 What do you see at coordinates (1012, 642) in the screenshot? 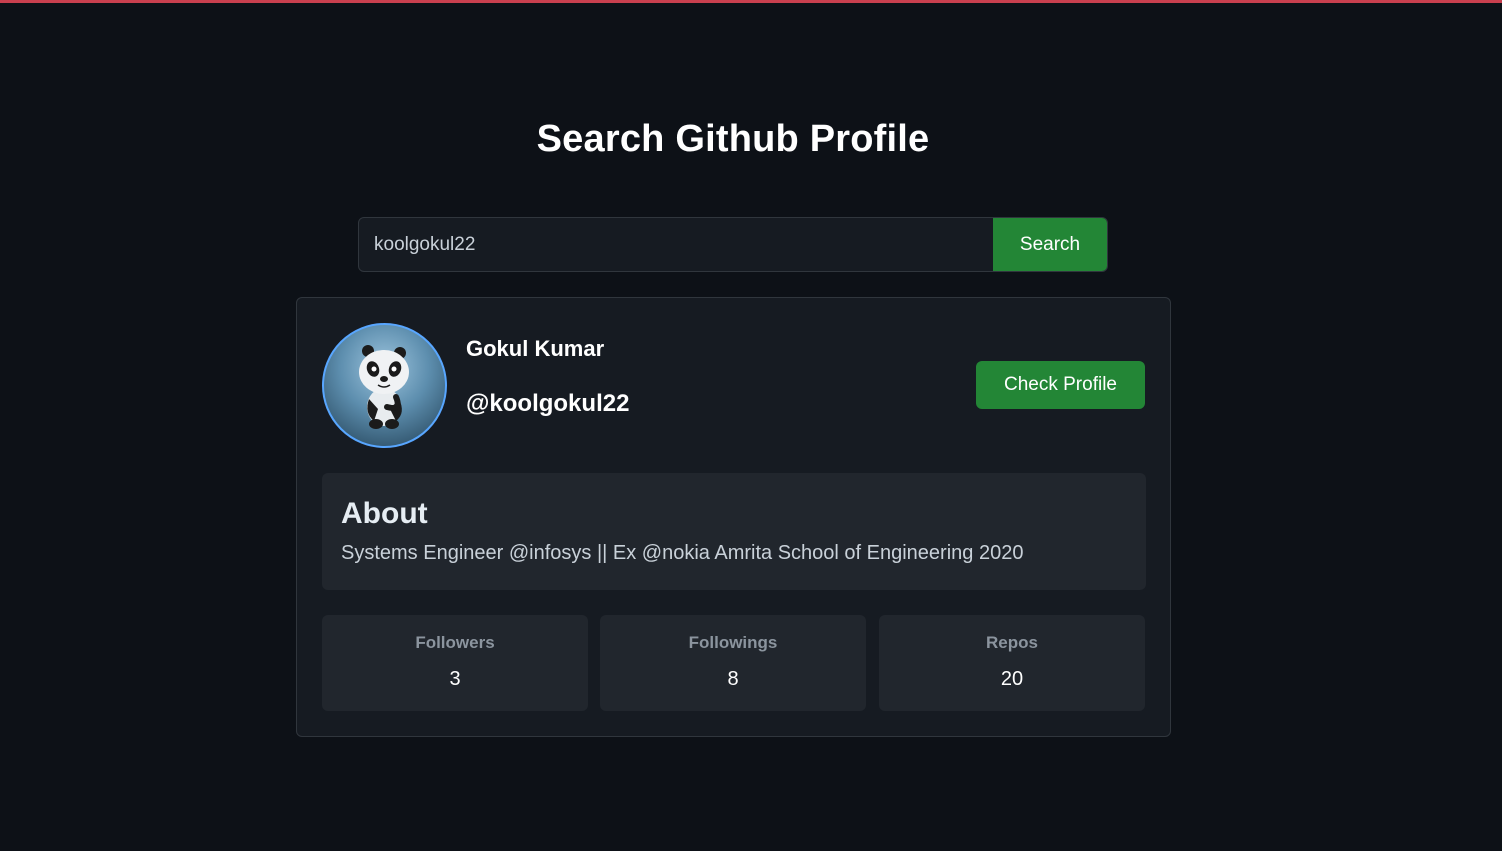
I see `stat-label: Repos` at bounding box center [1012, 642].